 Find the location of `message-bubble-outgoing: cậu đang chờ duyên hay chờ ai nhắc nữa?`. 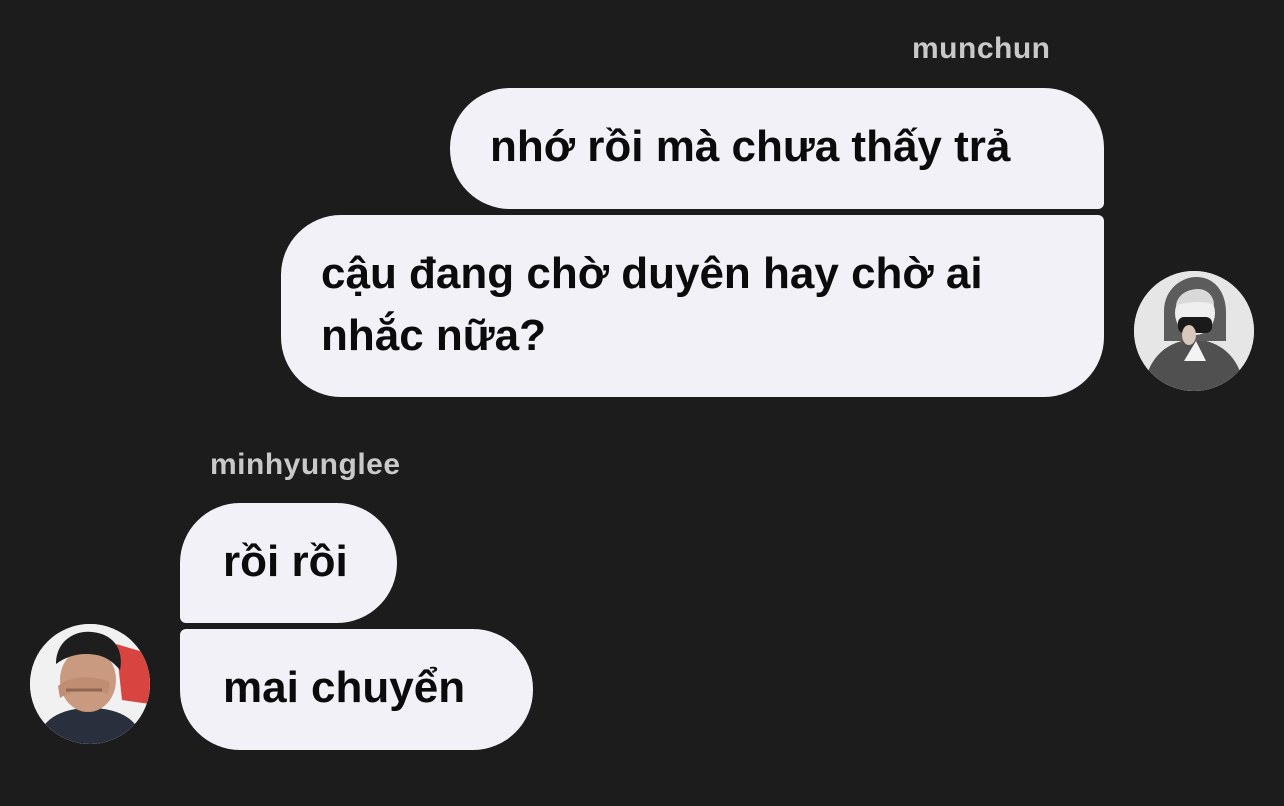

message-bubble-outgoing: cậu đang chờ duyên hay chờ ai nhắc nữa? is located at coordinates (692, 306).